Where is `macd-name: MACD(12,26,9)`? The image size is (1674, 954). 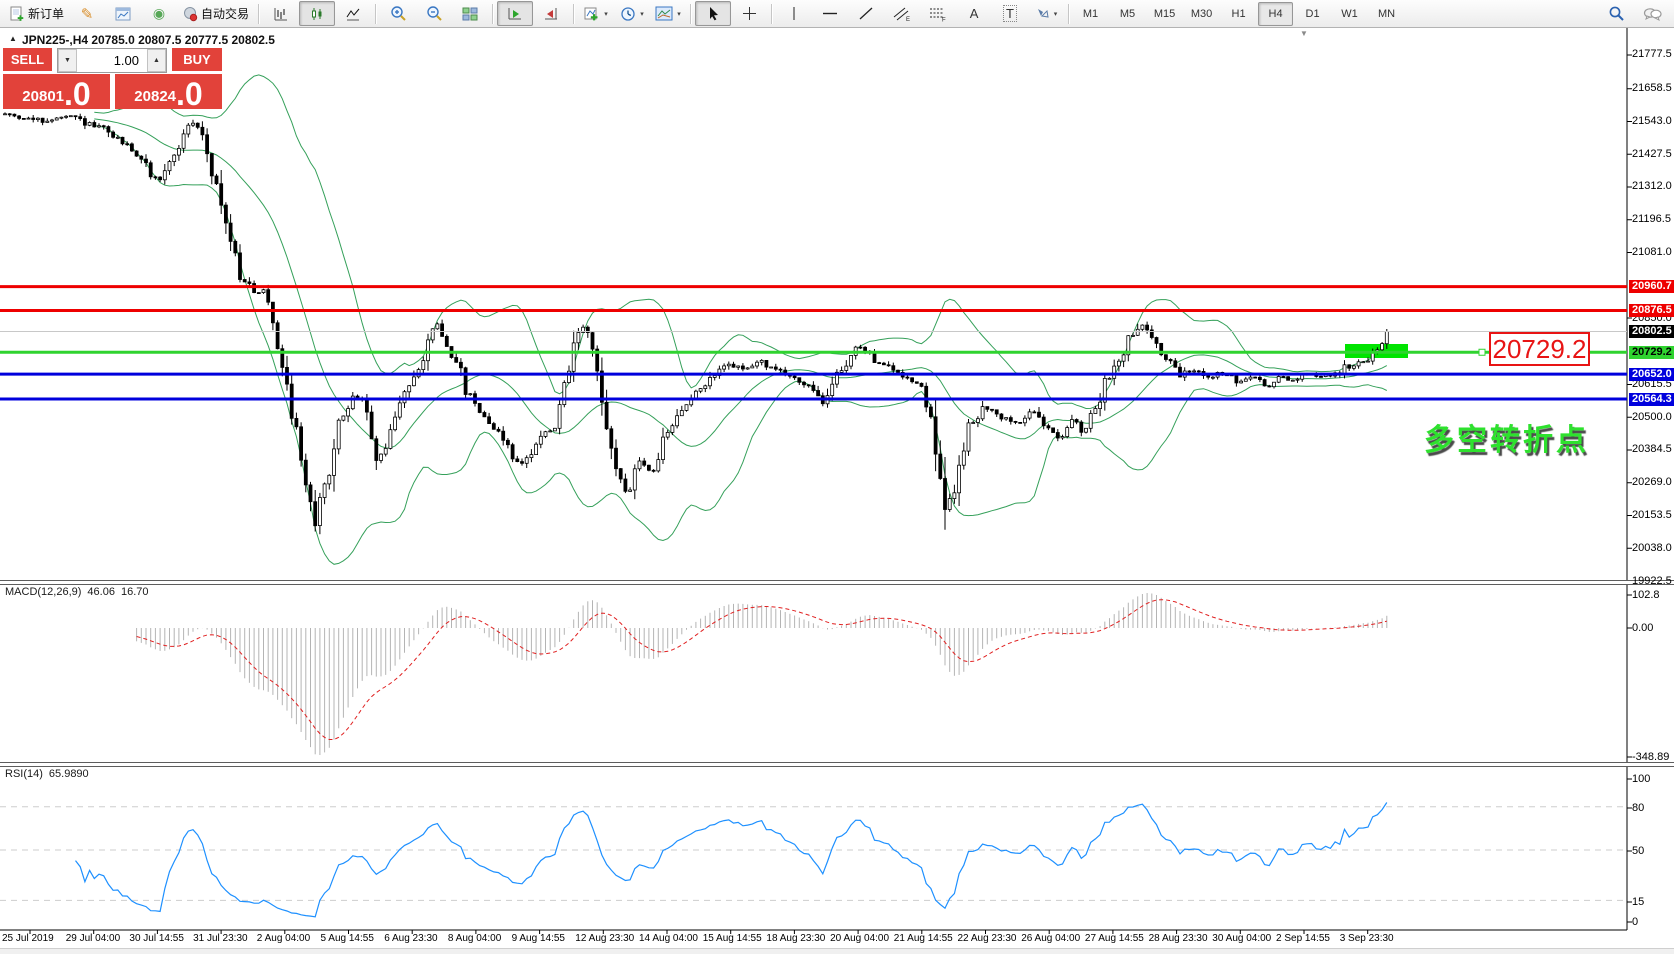
macd-name: MACD(12,26,9) is located at coordinates (43, 592).